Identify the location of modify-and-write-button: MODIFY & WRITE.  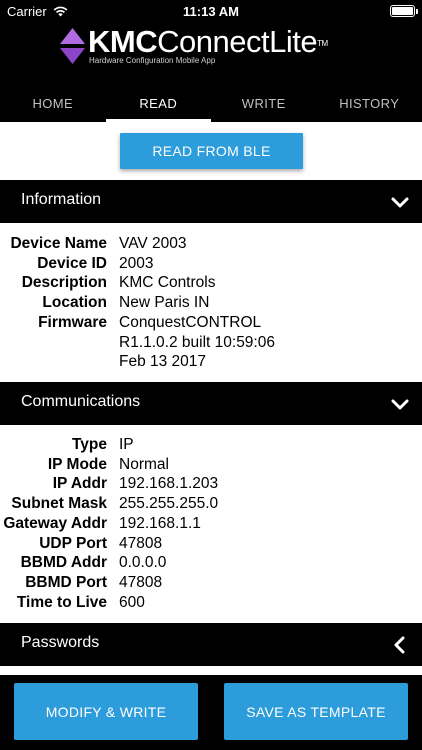
(106, 711).